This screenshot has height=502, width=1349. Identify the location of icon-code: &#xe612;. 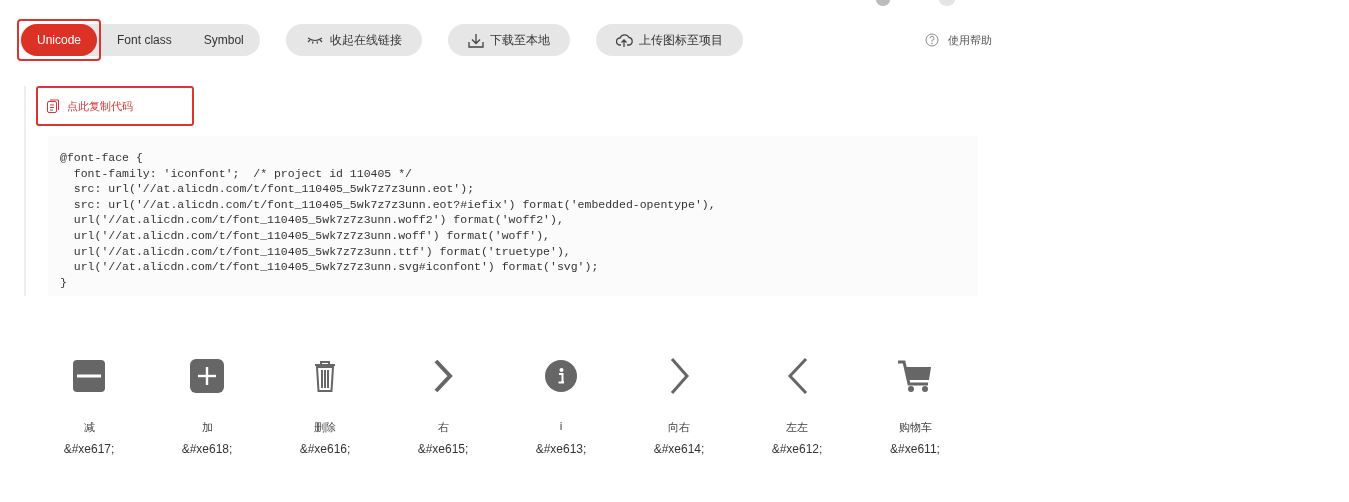
(797, 449).